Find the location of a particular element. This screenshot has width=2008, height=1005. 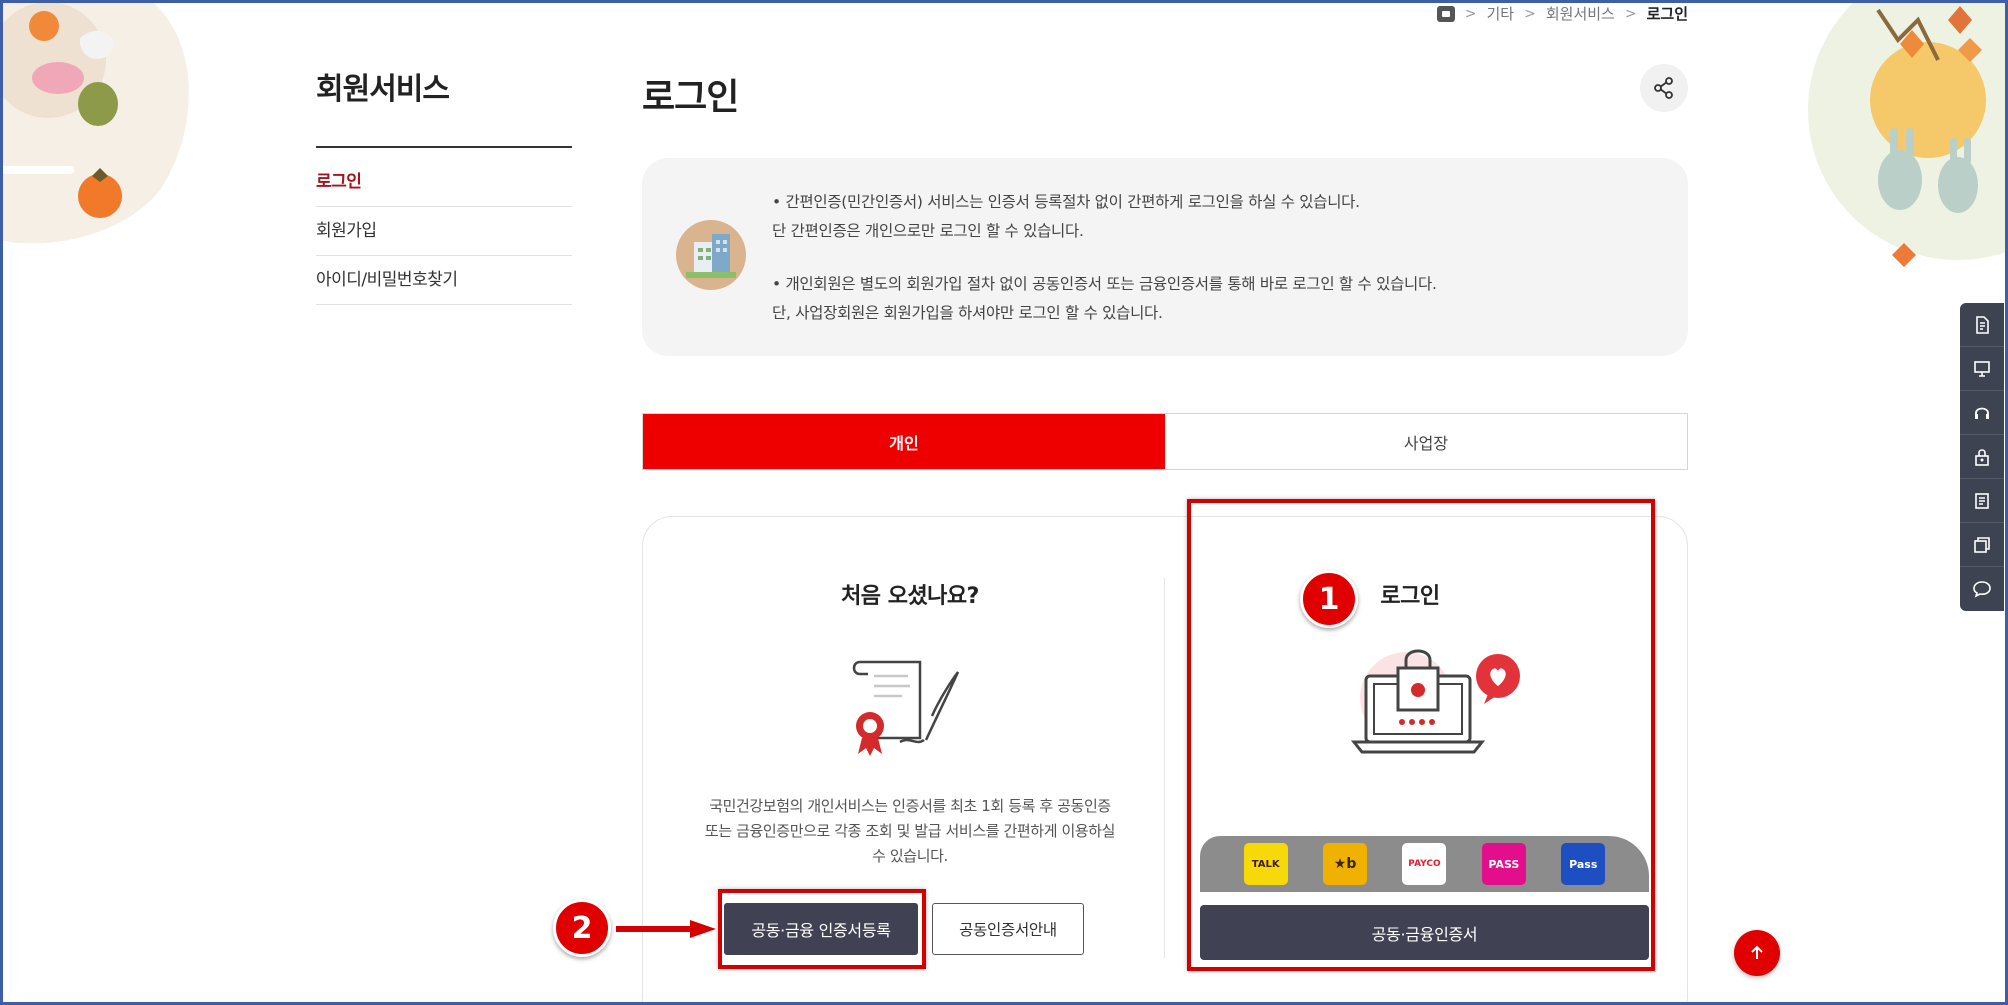

quick-docs-button is located at coordinates (1982, 325).